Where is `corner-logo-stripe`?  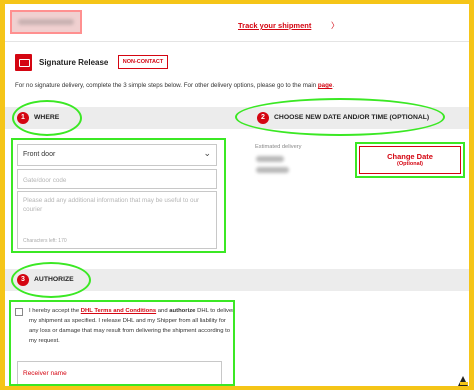 corner-logo-stripe is located at coordinates (464, 383).